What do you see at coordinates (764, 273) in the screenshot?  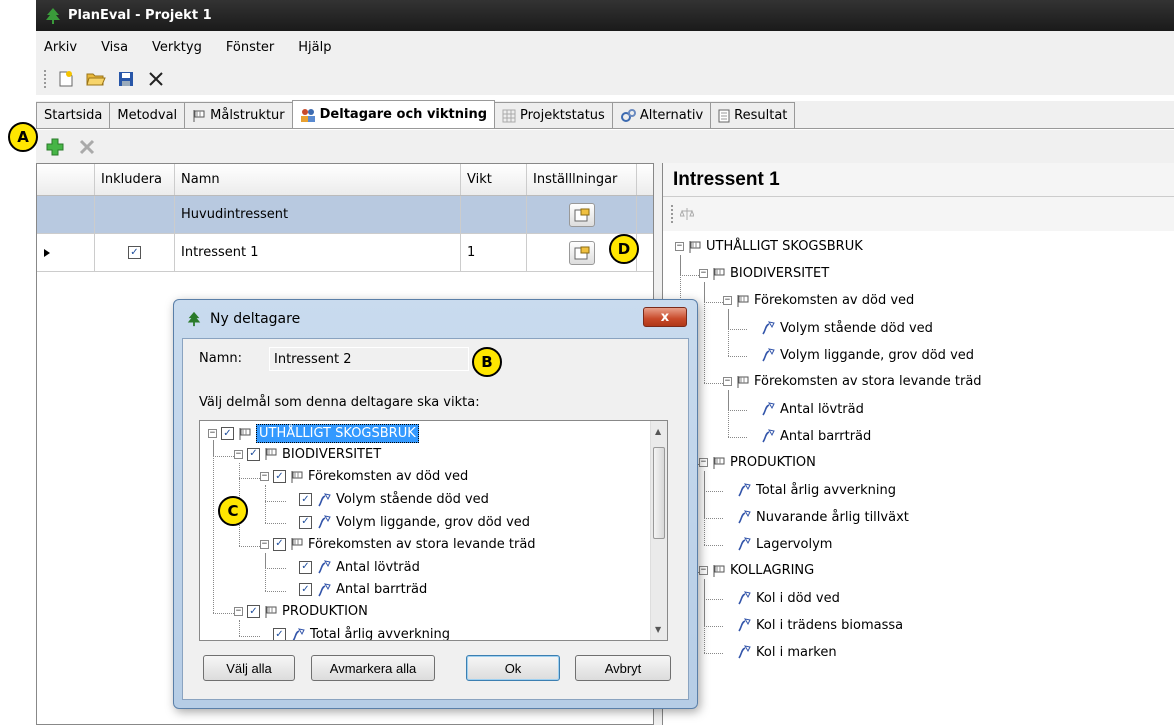 I see `tree-node-group: − BIODIVERSITET` at bounding box center [764, 273].